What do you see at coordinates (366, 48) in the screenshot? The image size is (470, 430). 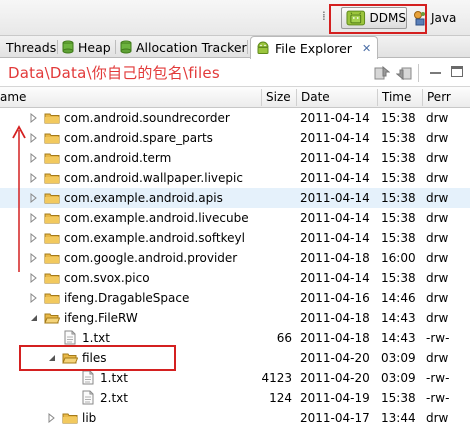 I see `close-icon: ✕` at bounding box center [366, 48].